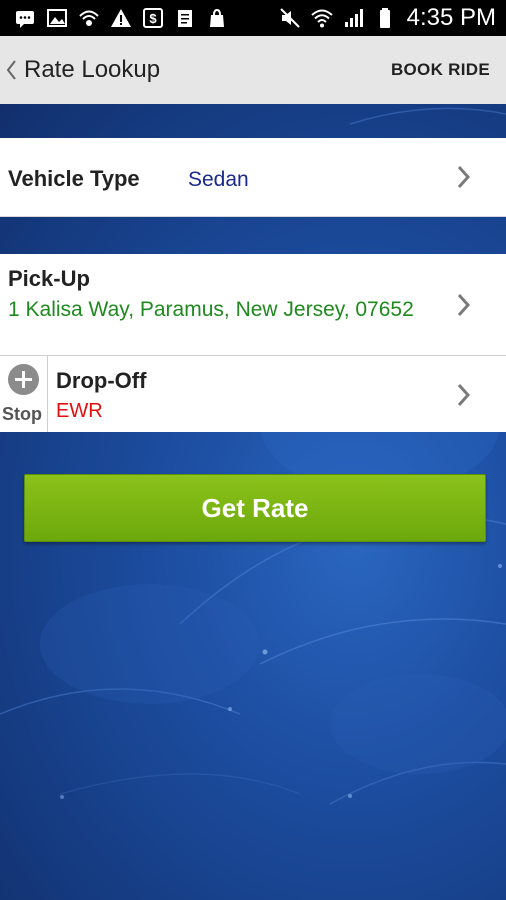 The image size is (506, 900). I want to click on vehicle-type-row: Vehicle Type Sedan, so click(253, 177).